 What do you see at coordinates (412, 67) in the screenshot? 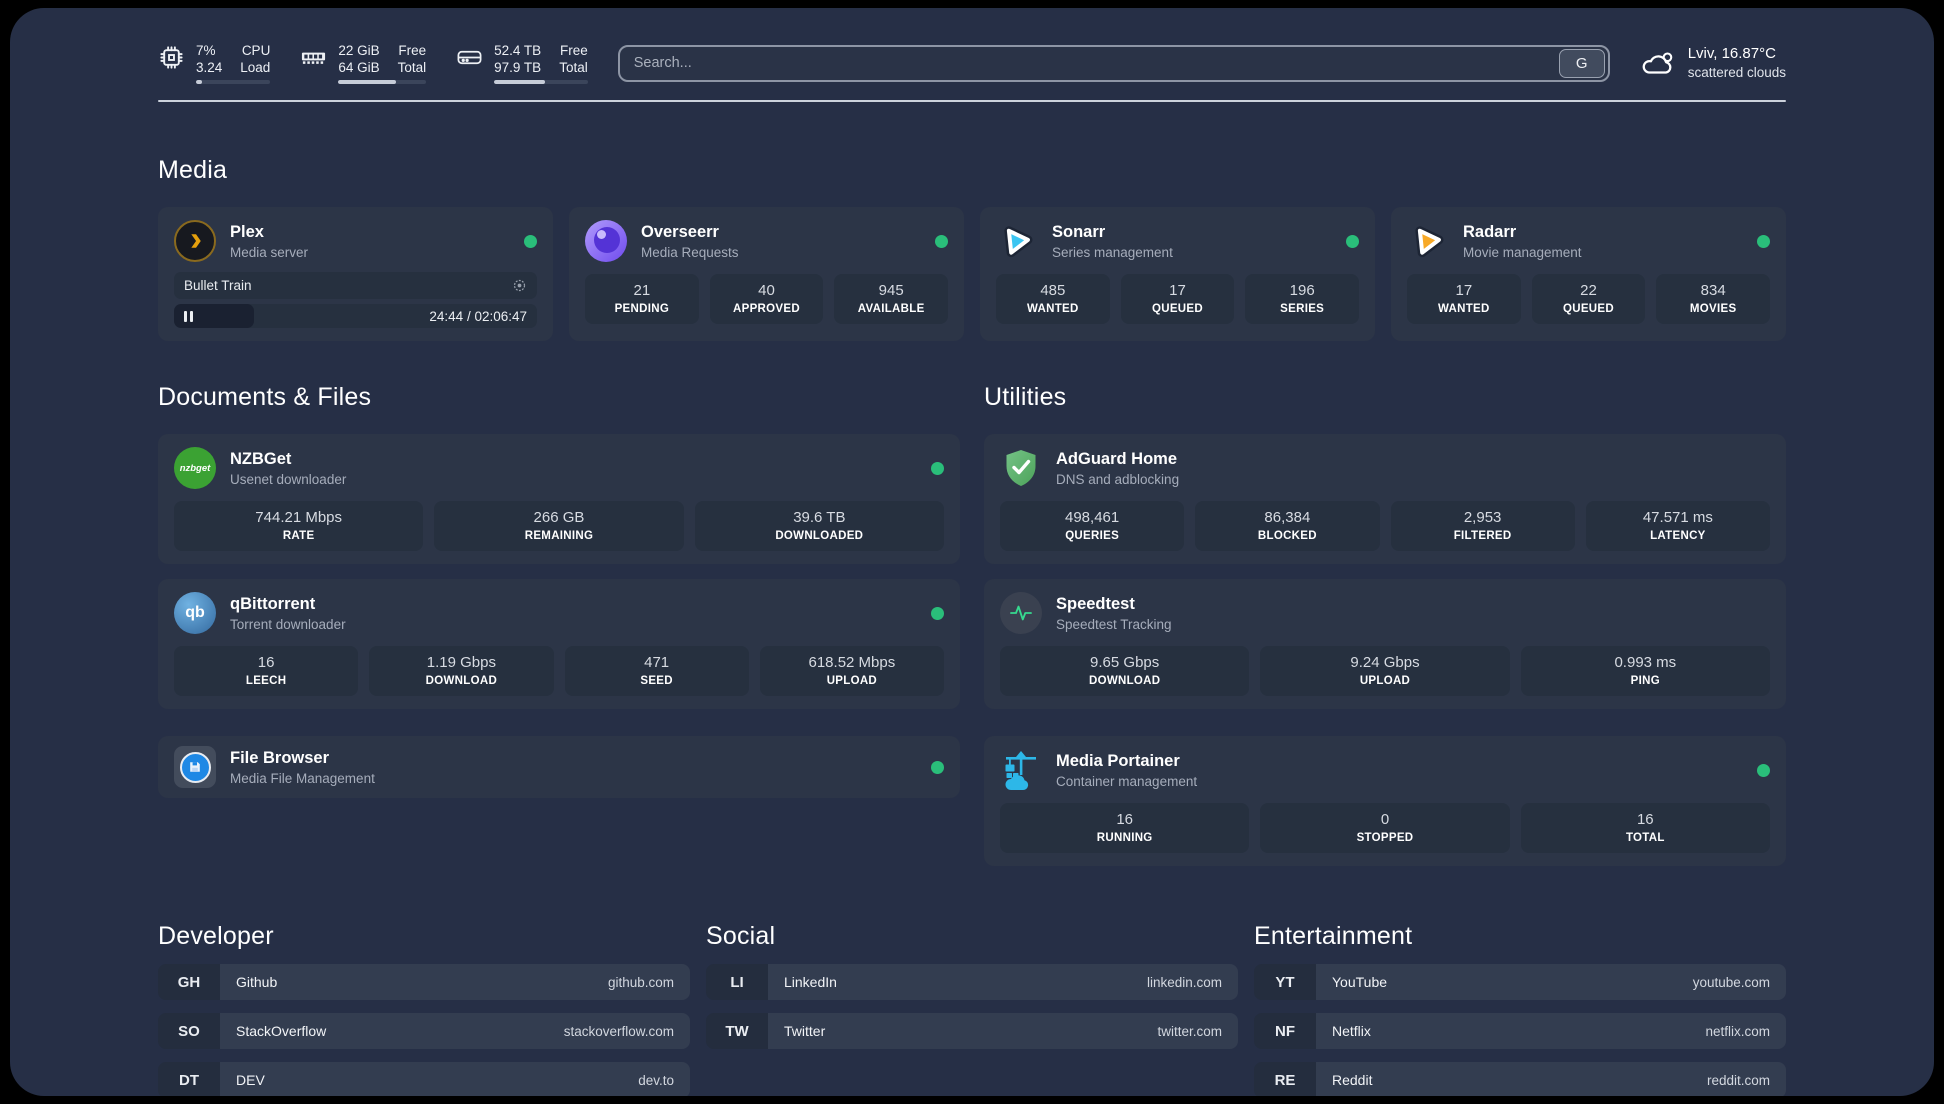
I see `memory-total-label: Total` at bounding box center [412, 67].